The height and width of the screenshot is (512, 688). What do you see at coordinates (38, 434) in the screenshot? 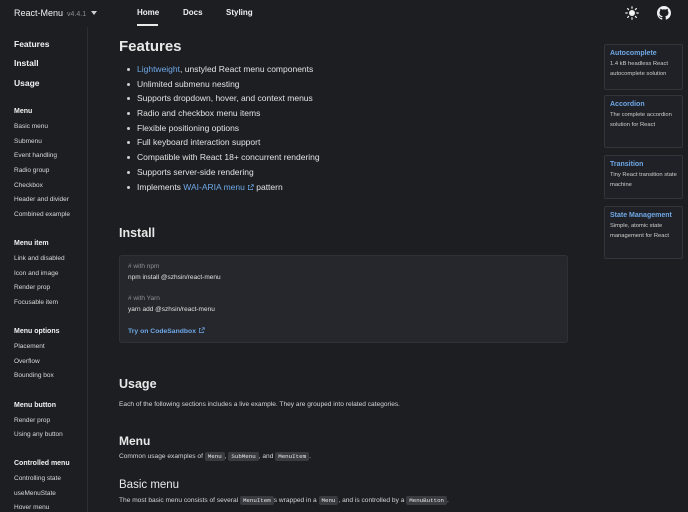
I see `sidebar-item: Using any button` at bounding box center [38, 434].